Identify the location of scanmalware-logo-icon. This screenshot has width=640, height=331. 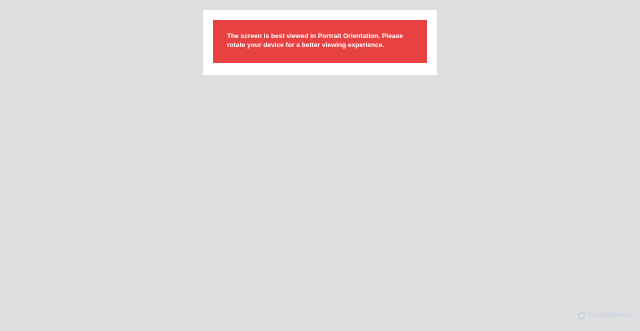
(581, 315).